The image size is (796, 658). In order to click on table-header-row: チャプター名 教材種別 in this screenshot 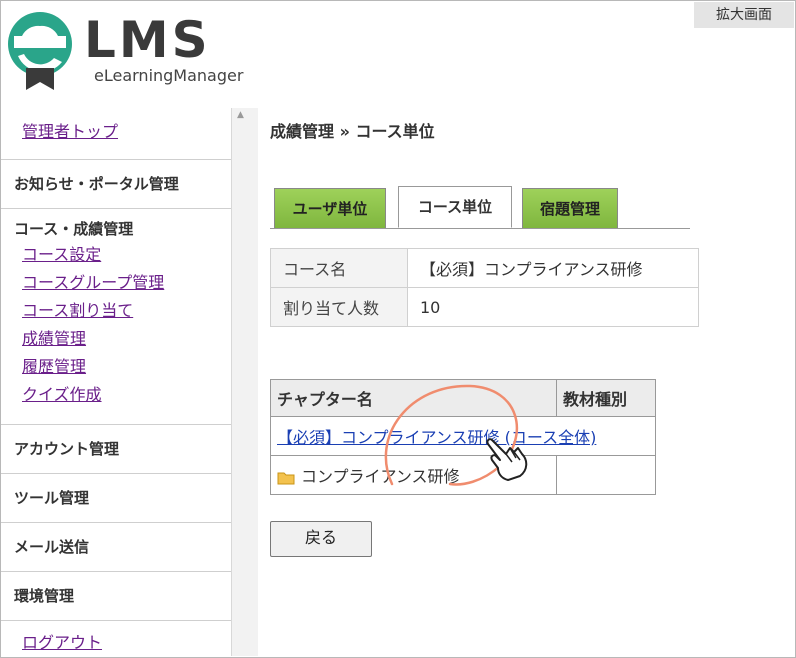, I will do `click(463, 398)`.